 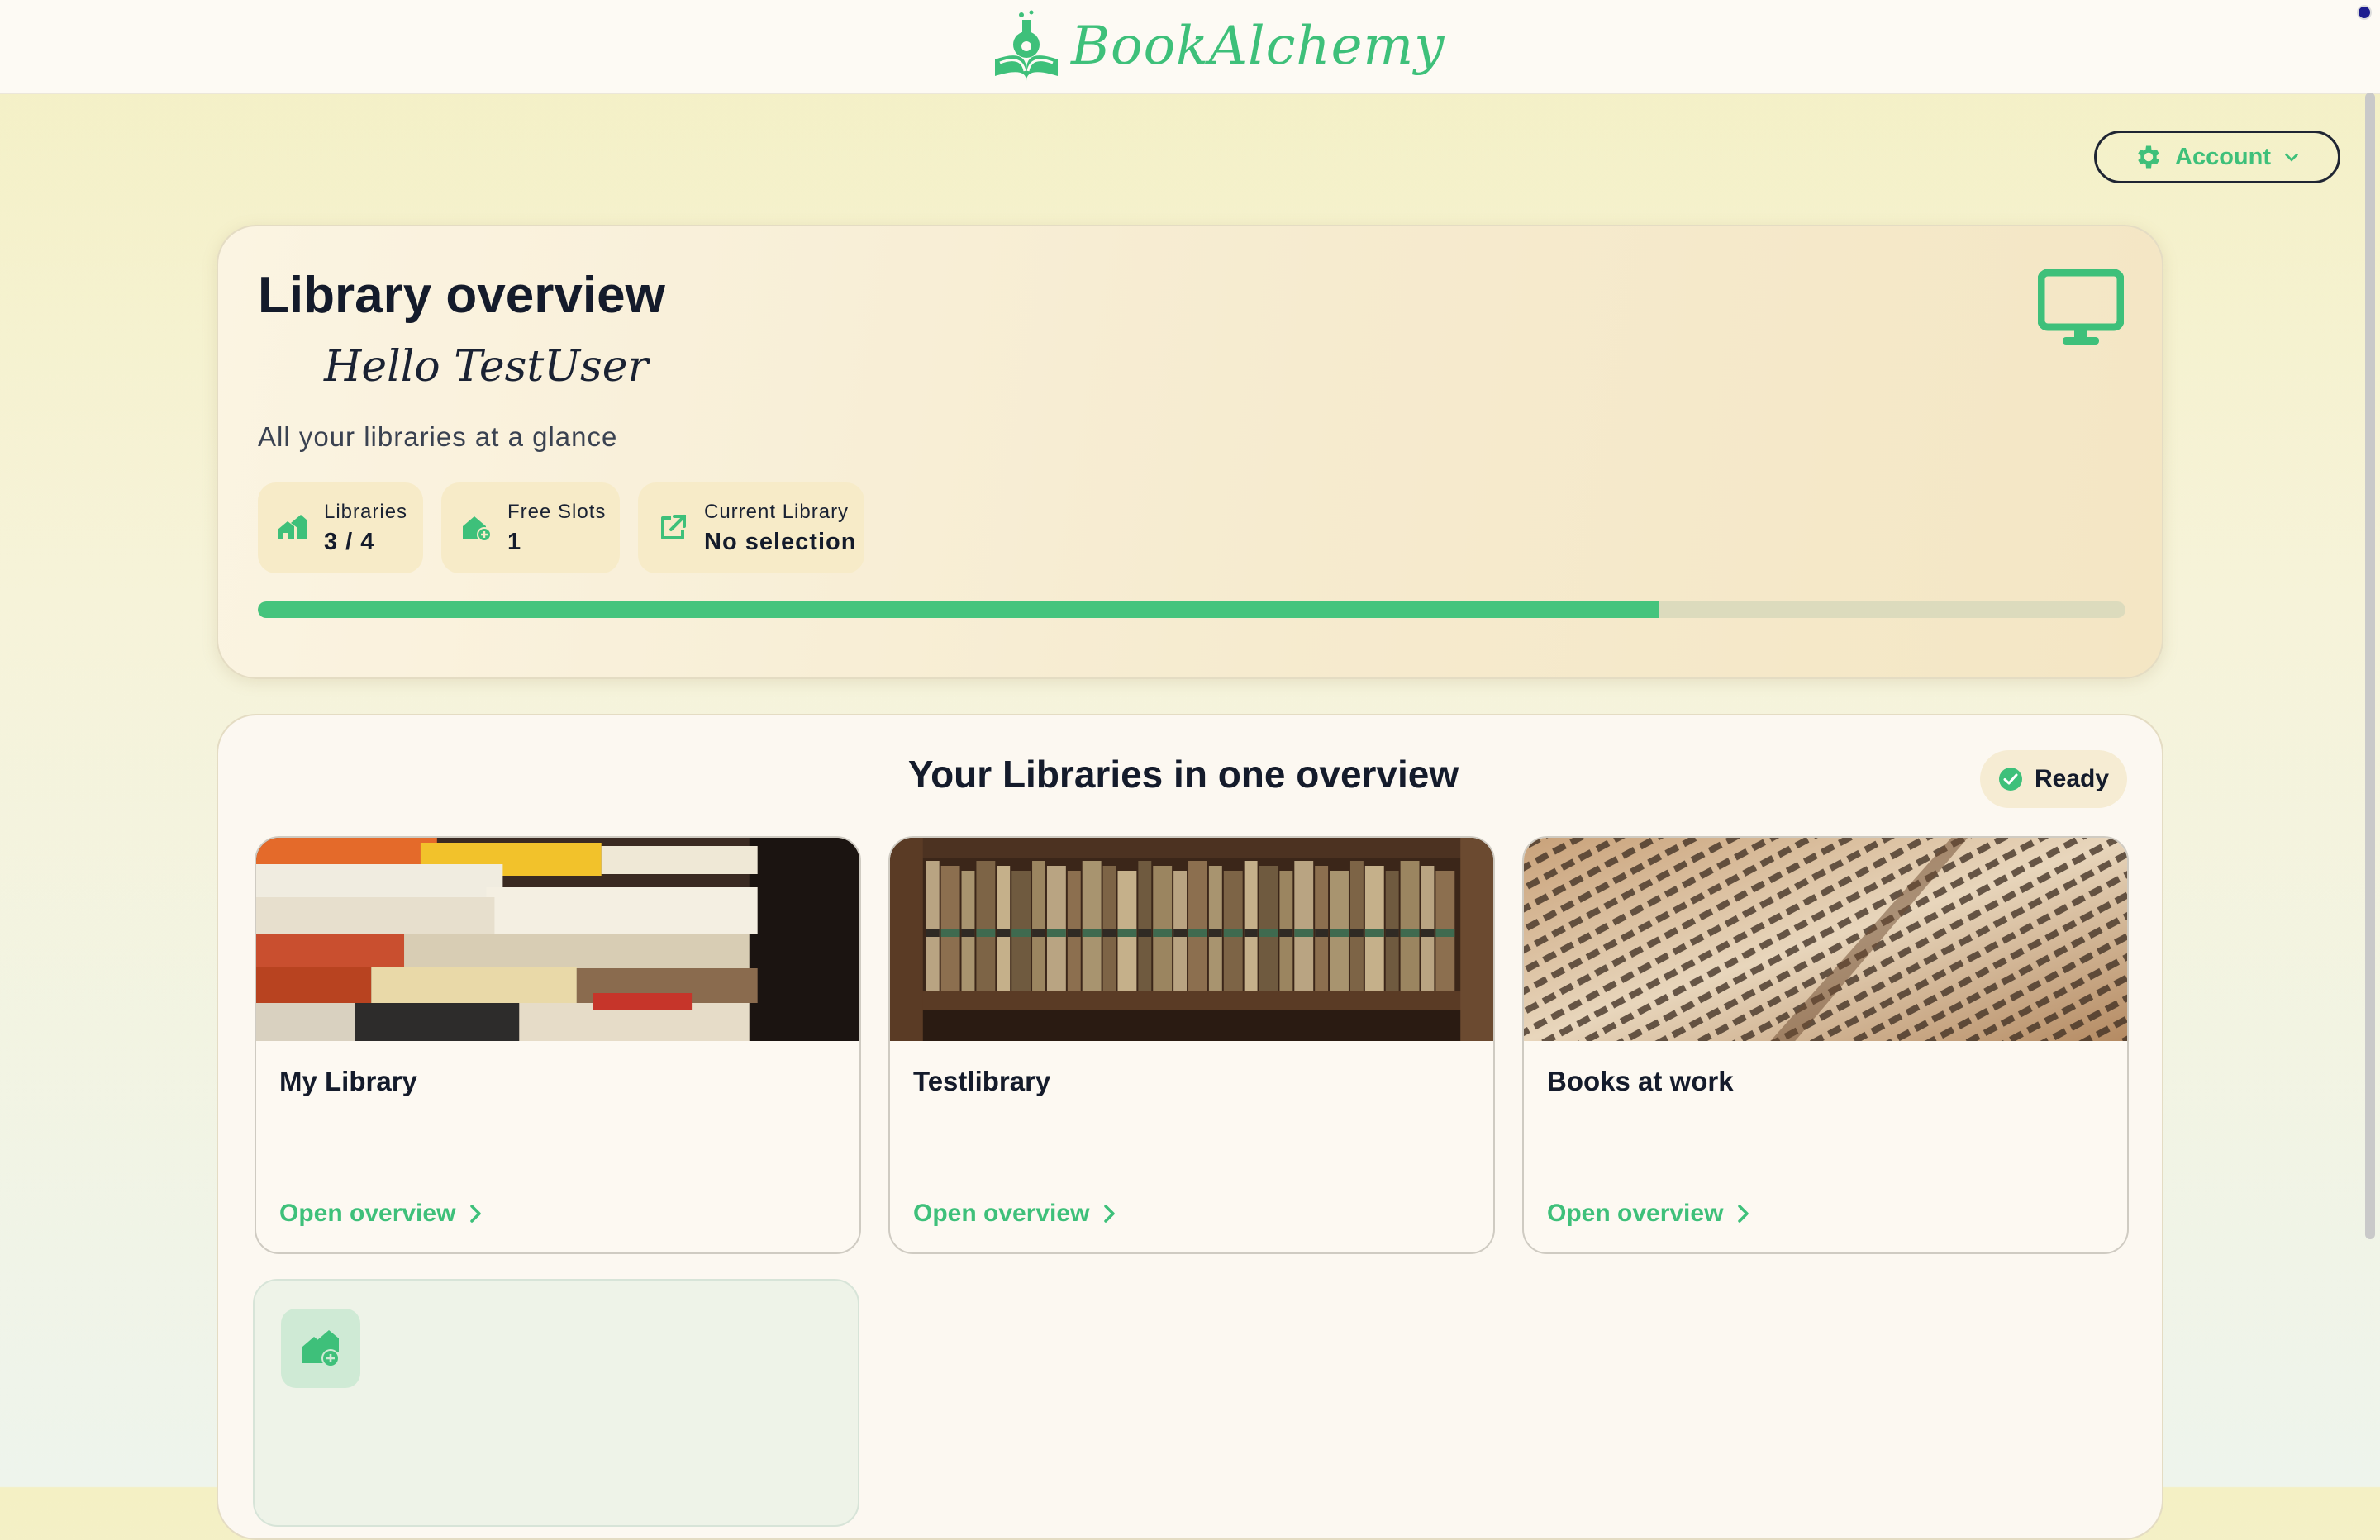 What do you see at coordinates (366, 511) in the screenshot?
I see `stat-label: Libraries` at bounding box center [366, 511].